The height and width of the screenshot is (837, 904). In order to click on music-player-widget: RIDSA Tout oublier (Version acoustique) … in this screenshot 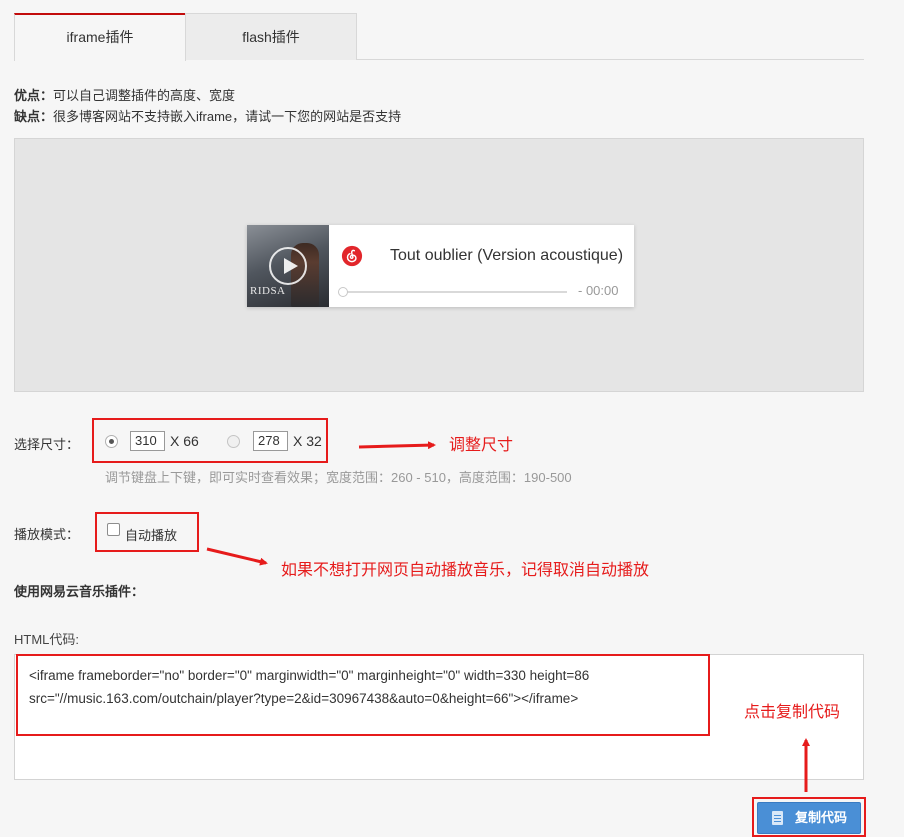, I will do `click(440, 266)`.